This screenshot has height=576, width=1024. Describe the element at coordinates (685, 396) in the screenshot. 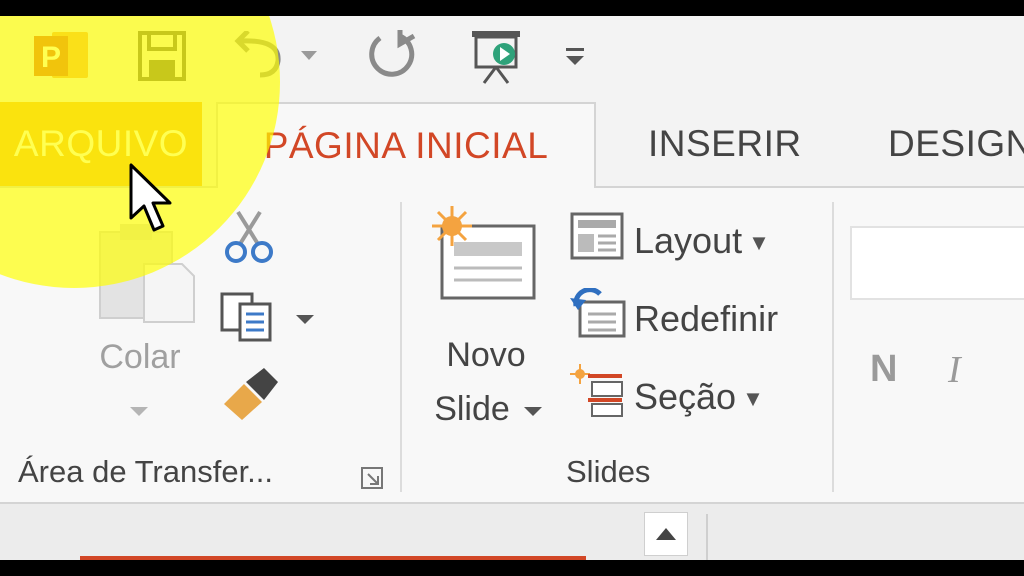

I see `section-label: Seção` at that location.